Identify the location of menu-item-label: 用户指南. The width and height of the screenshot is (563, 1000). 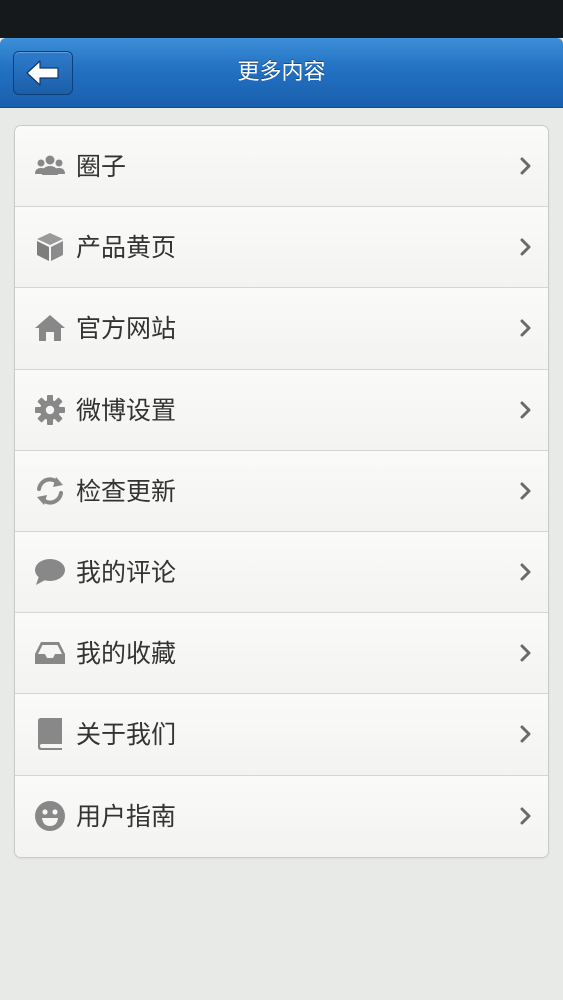
(126, 816).